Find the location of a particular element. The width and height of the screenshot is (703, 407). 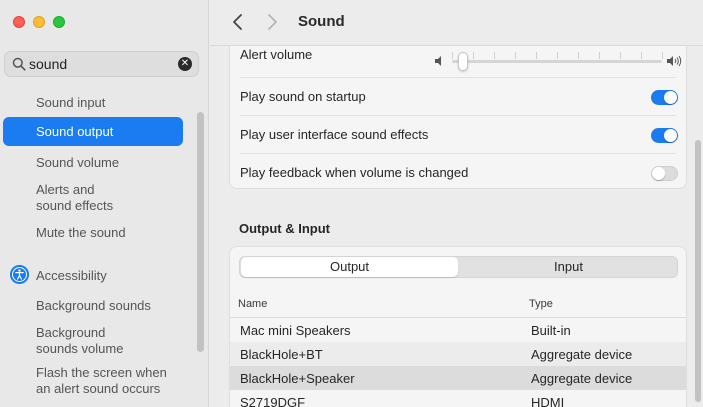

sidebar-item-sound-output: Sound output is located at coordinates (93, 131).